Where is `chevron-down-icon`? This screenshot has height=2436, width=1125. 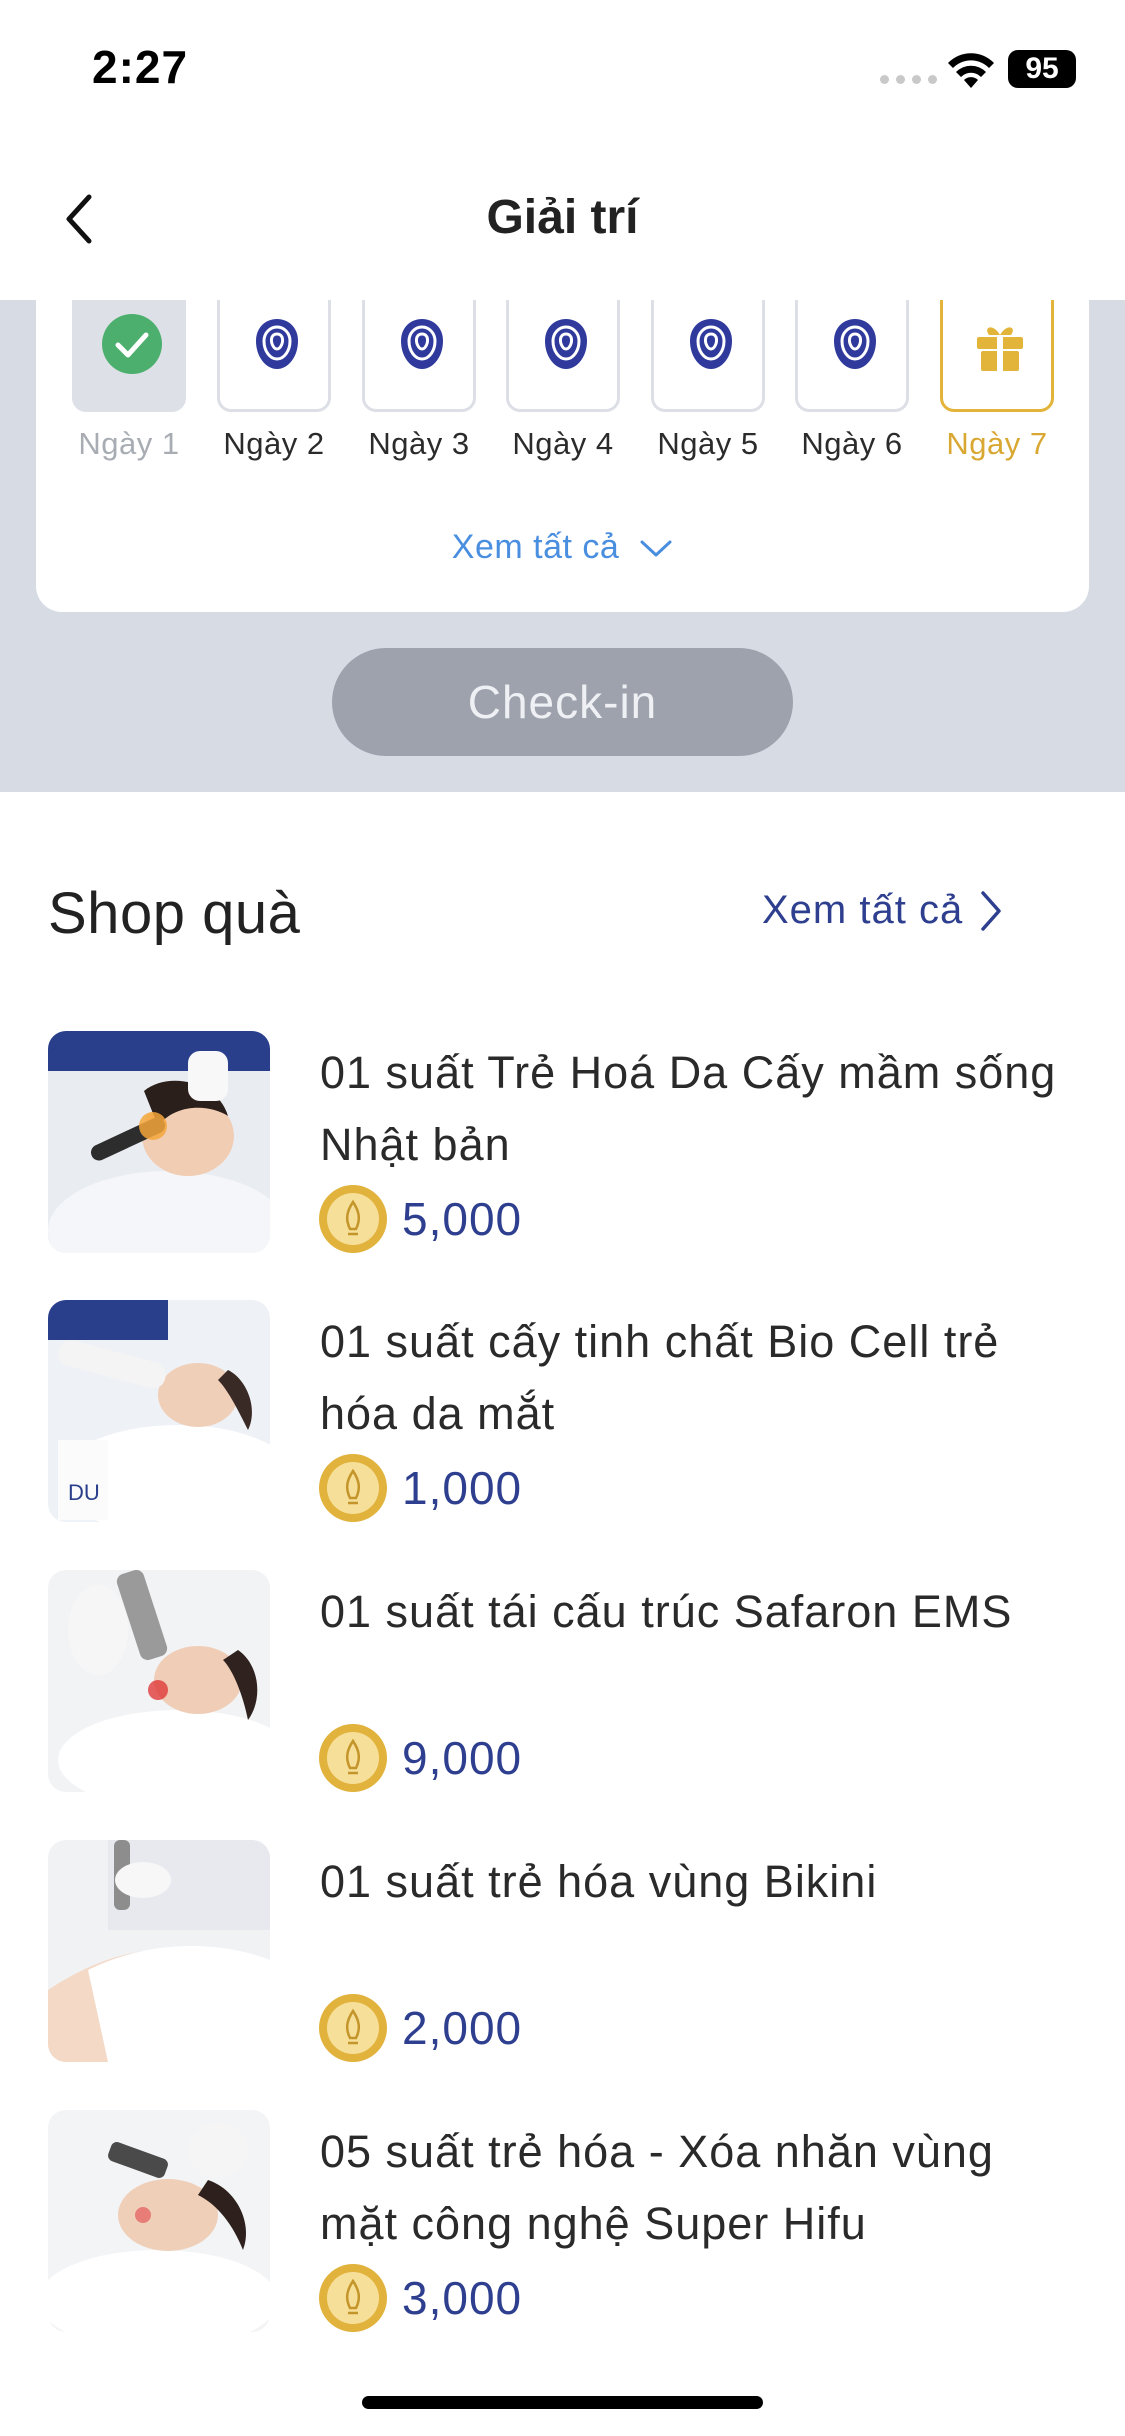
chevron-down-icon is located at coordinates (656, 548).